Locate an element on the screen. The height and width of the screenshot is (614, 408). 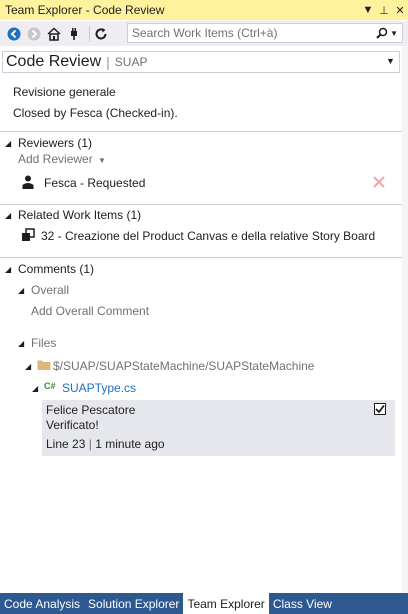
collapse-comments-icon: ◢ is located at coordinates (8, 269).